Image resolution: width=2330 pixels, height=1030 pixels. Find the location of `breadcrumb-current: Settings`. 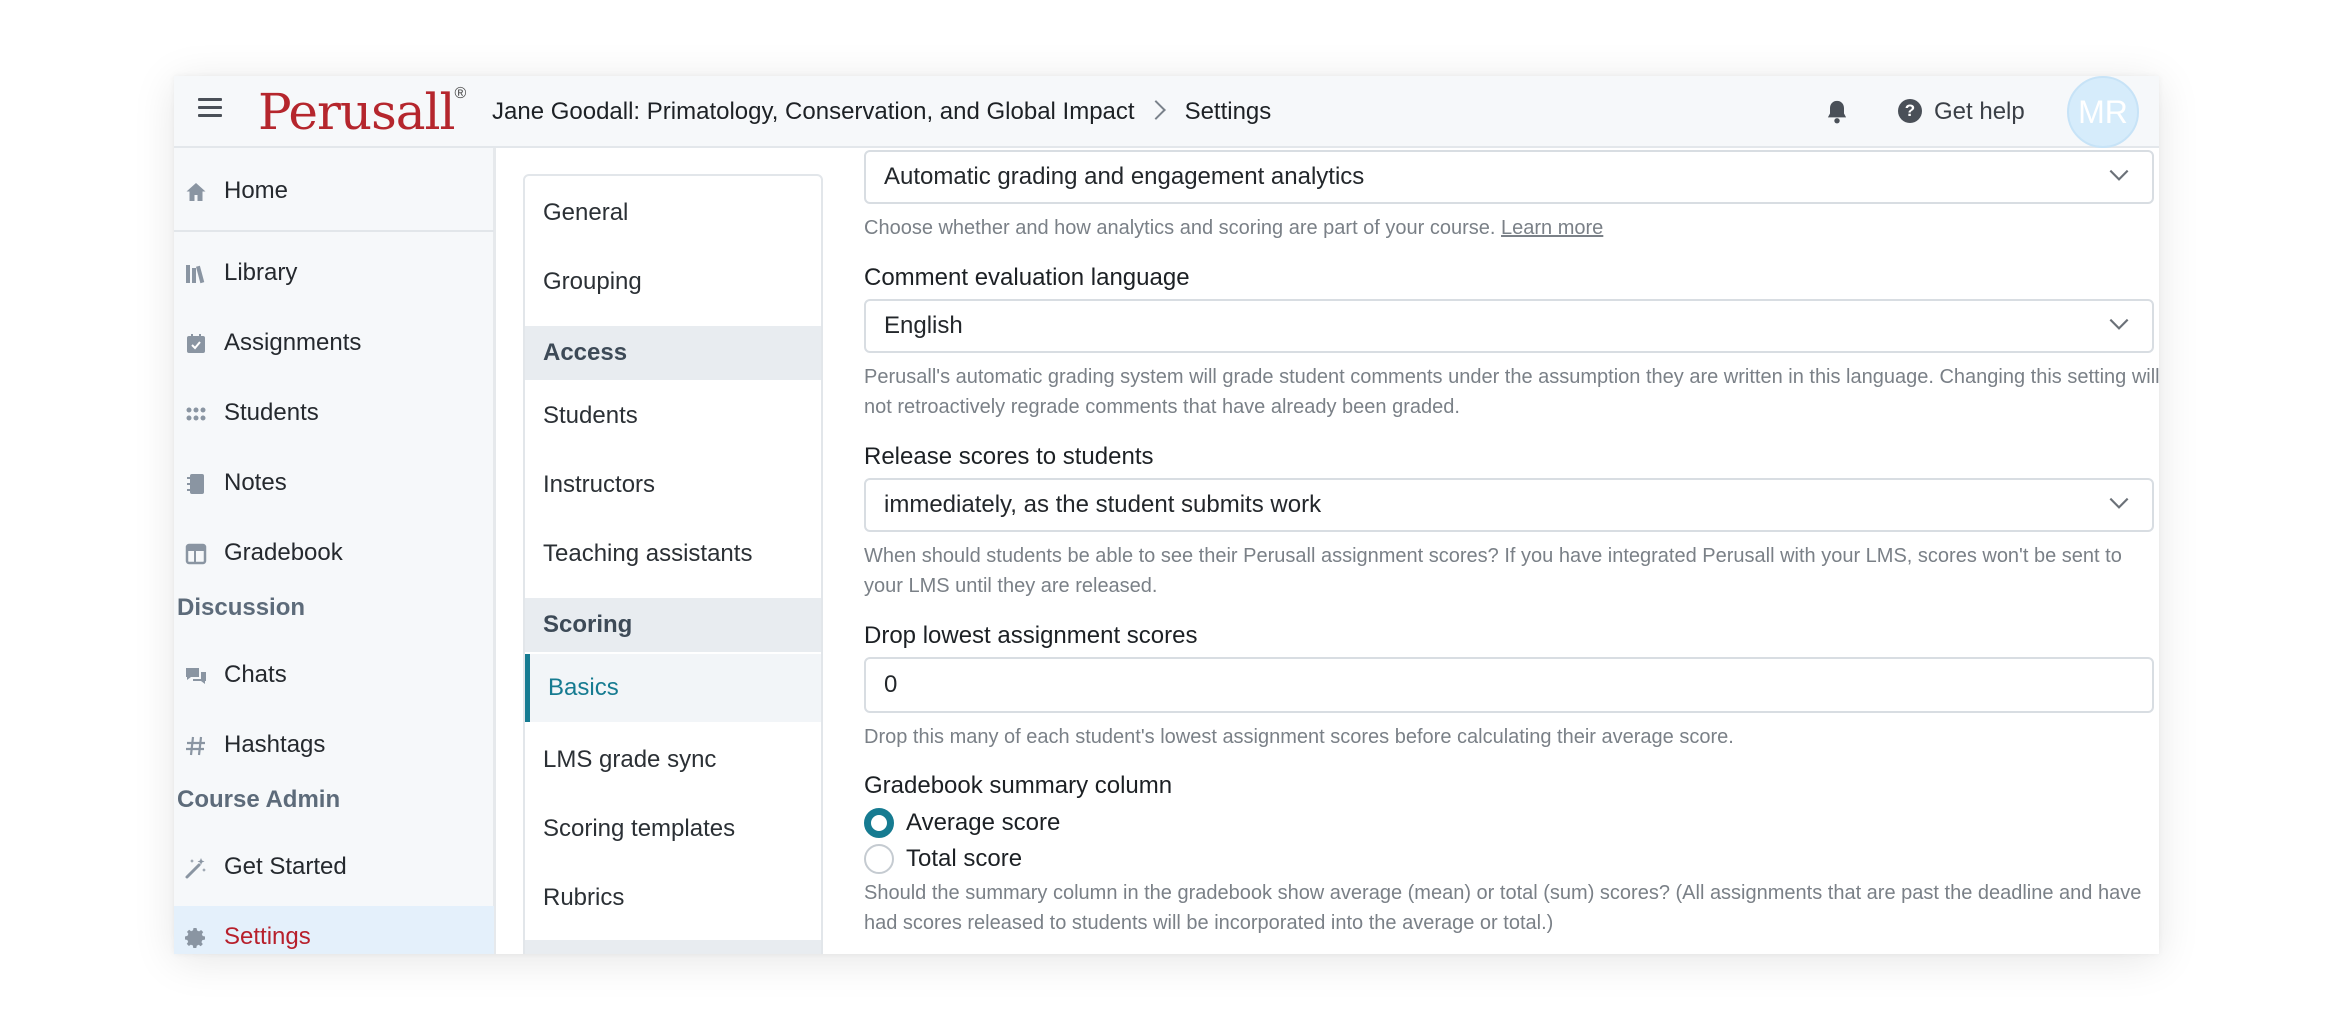

breadcrumb-current: Settings is located at coordinates (1228, 111).